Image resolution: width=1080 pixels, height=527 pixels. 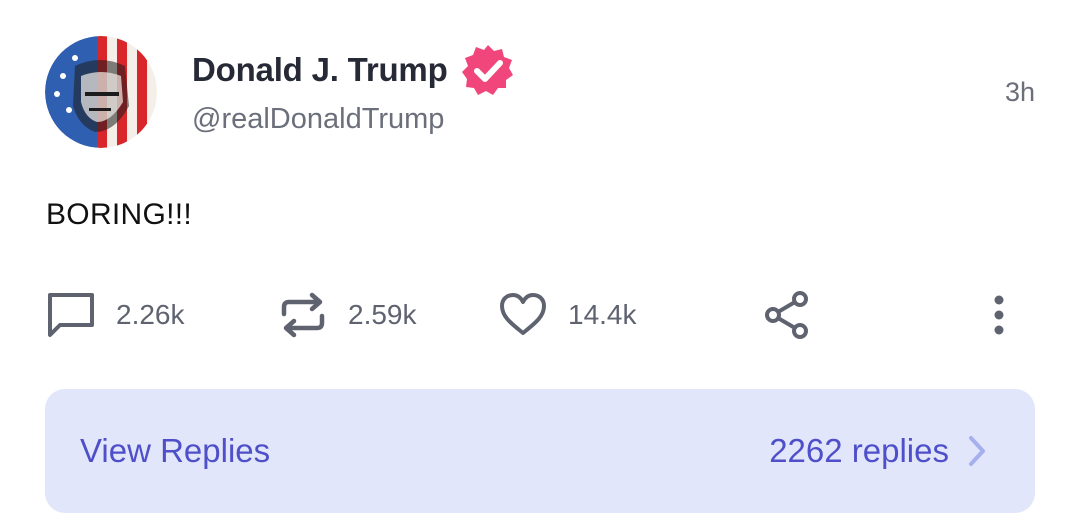 I want to click on more-vertical-icon, so click(x=999, y=315).